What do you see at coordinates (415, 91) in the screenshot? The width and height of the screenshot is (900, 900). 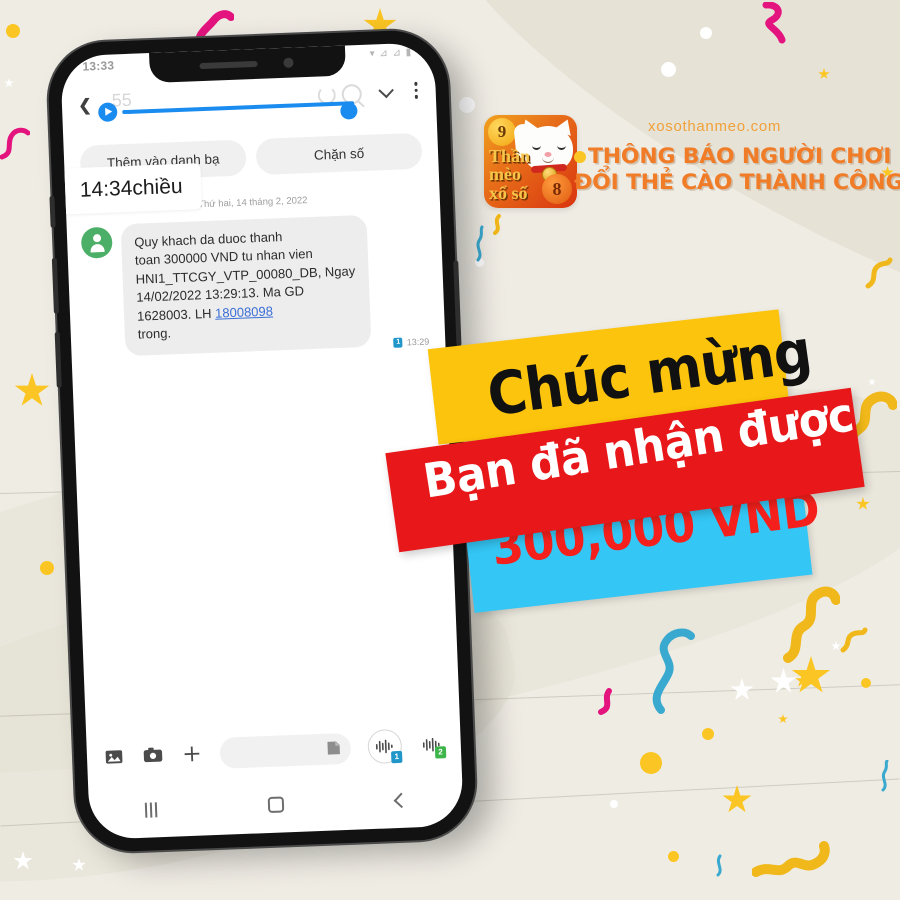 I see `kebab-menu-icon` at bounding box center [415, 91].